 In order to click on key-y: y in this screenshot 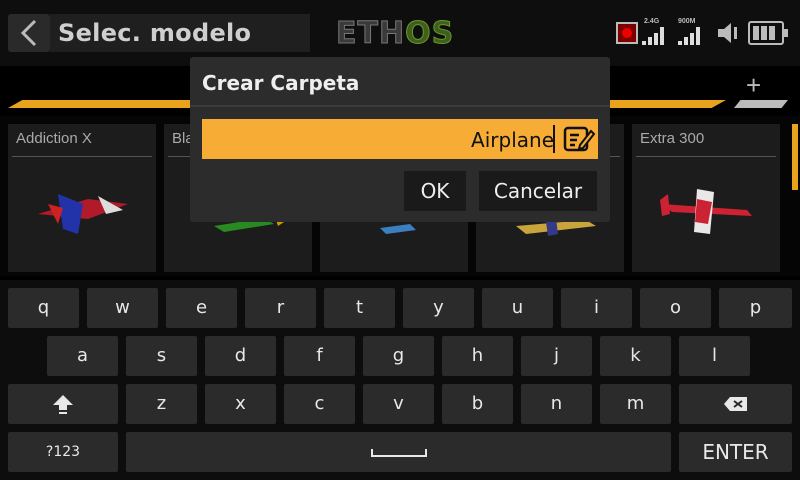, I will do `click(438, 308)`.